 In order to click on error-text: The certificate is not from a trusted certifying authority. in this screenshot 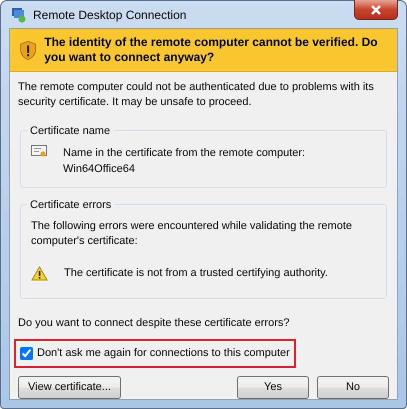, I will do `click(196, 273)`.